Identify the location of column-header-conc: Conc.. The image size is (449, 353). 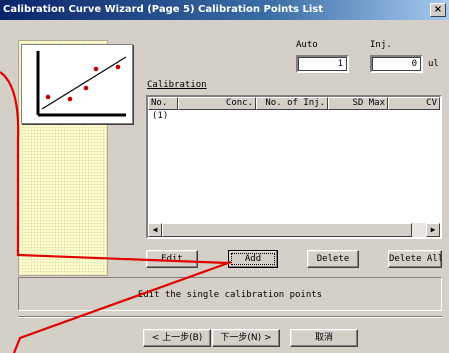
(217, 103).